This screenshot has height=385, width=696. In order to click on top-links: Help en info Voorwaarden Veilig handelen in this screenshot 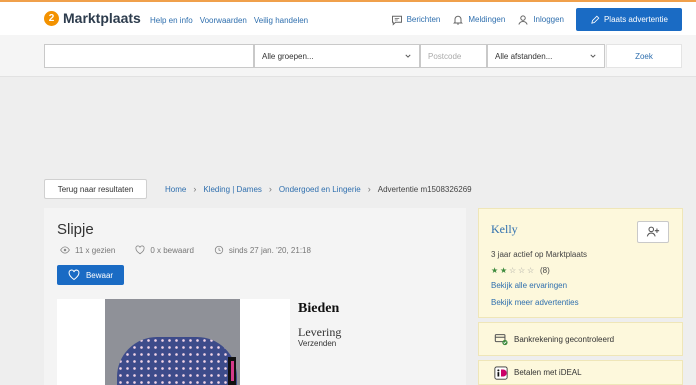, I will do `click(229, 20)`.